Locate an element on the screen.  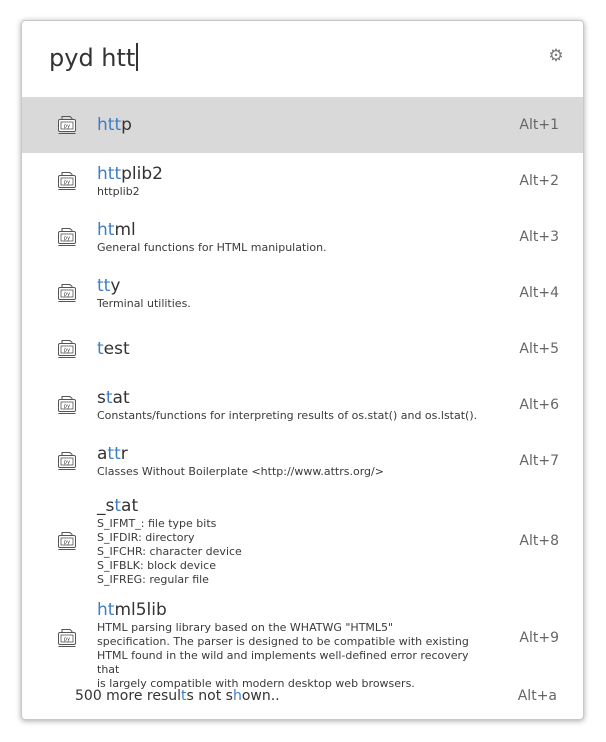
result-text: tty Terminal utilities. is located at coordinates (295, 293).